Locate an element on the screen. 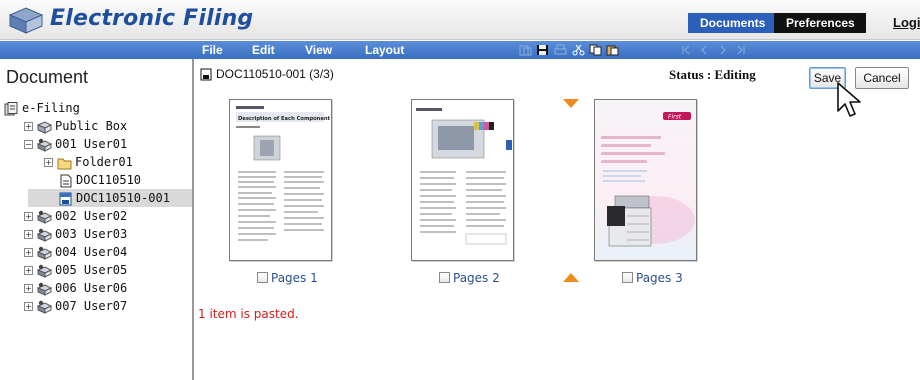 The image size is (920, 380). last-page-icon is located at coordinates (740, 50).